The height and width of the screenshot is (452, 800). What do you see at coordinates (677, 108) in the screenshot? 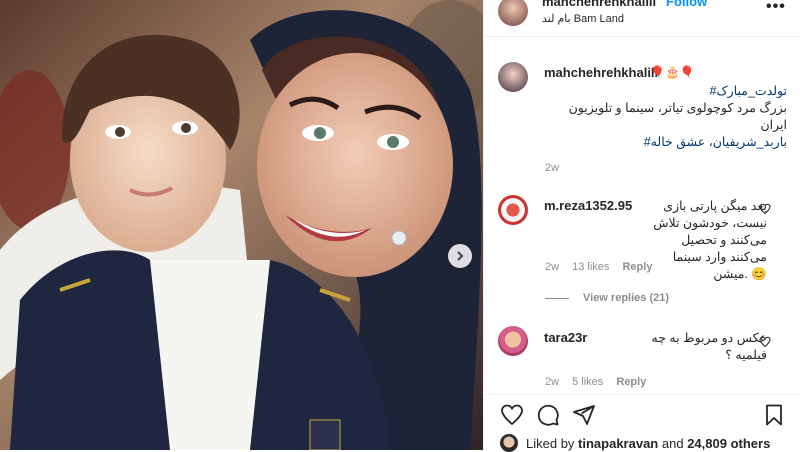
I see `caption-line: بزرگ مرد کوچولوی تیاتر، سینما و تلویزیون` at bounding box center [677, 108].